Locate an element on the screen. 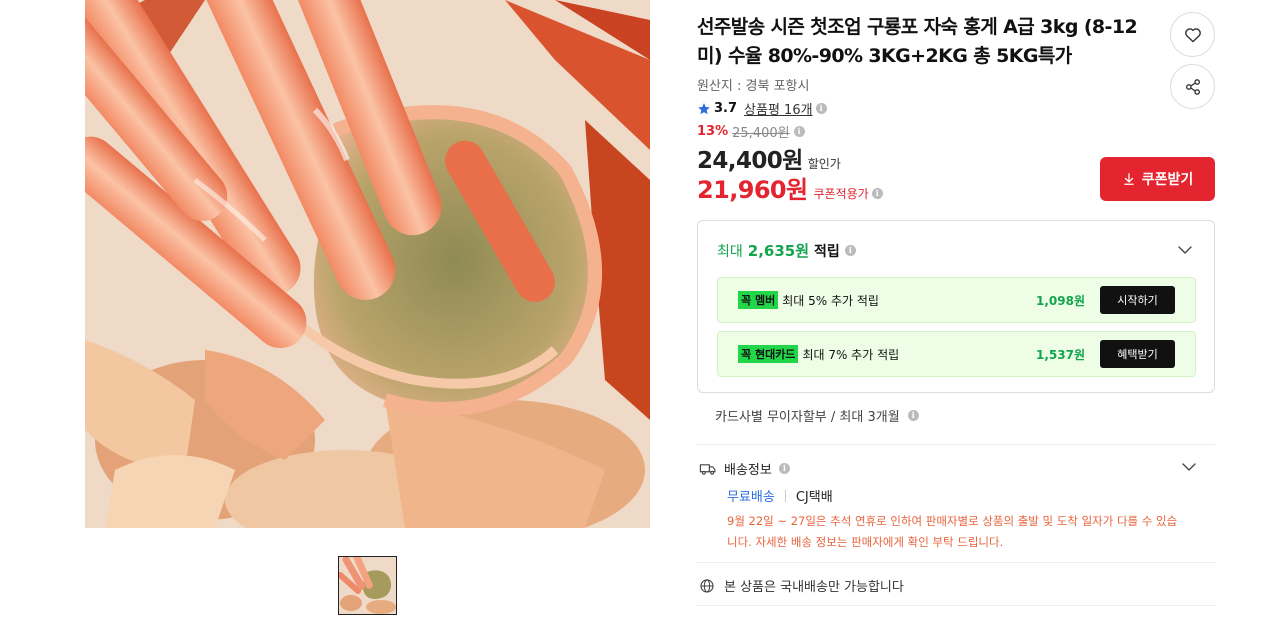  get-coupon-label: 쿠폰받기 is located at coordinates (1167, 180).